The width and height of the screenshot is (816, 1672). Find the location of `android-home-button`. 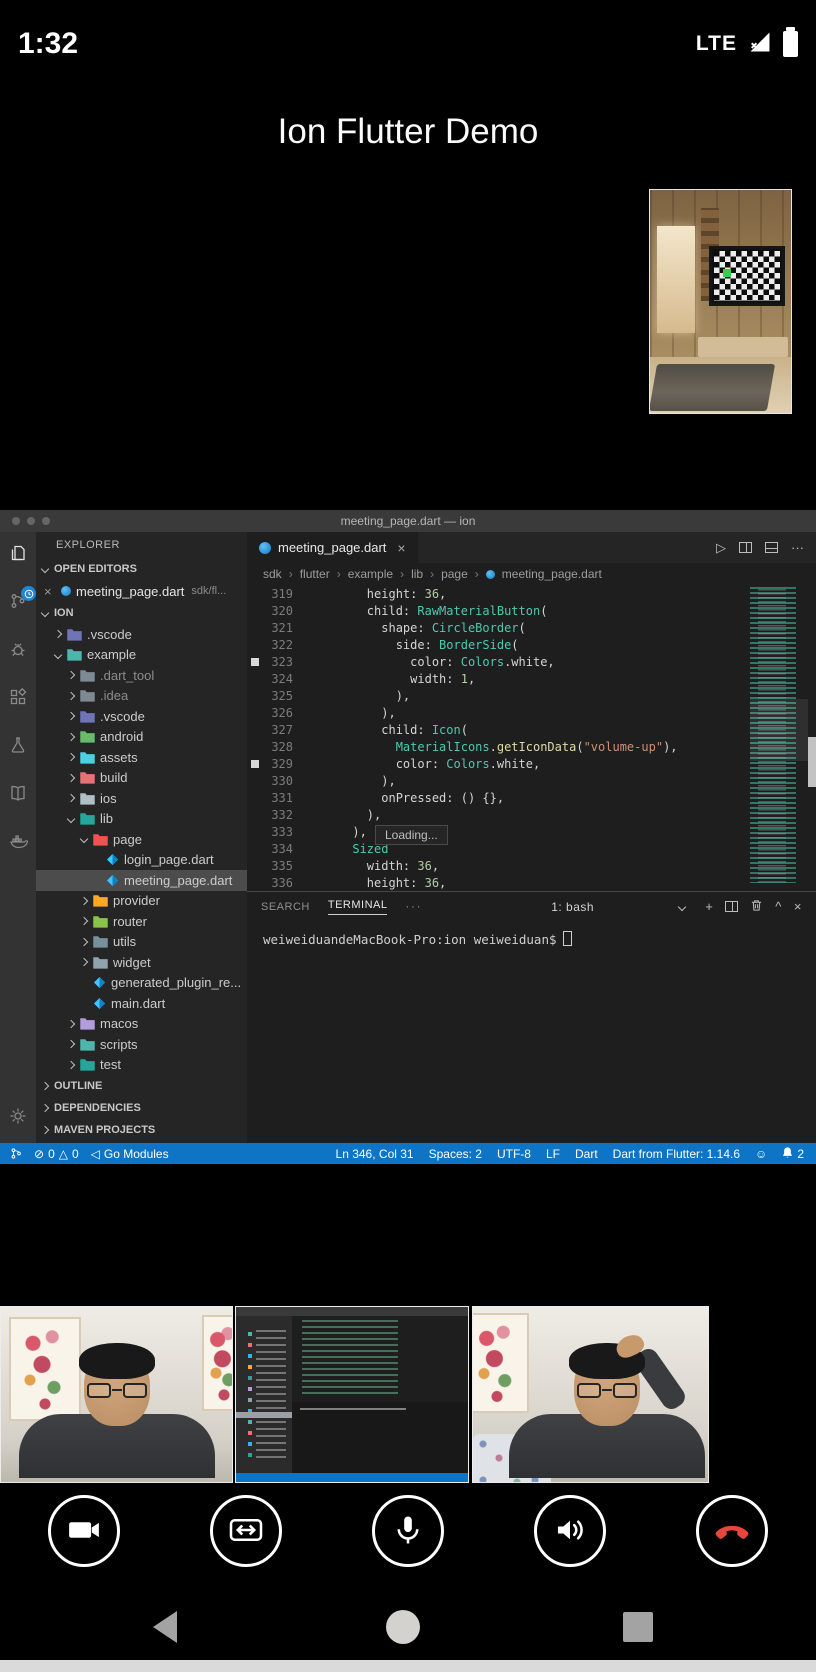

android-home-button is located at coordinates (403, 1627).